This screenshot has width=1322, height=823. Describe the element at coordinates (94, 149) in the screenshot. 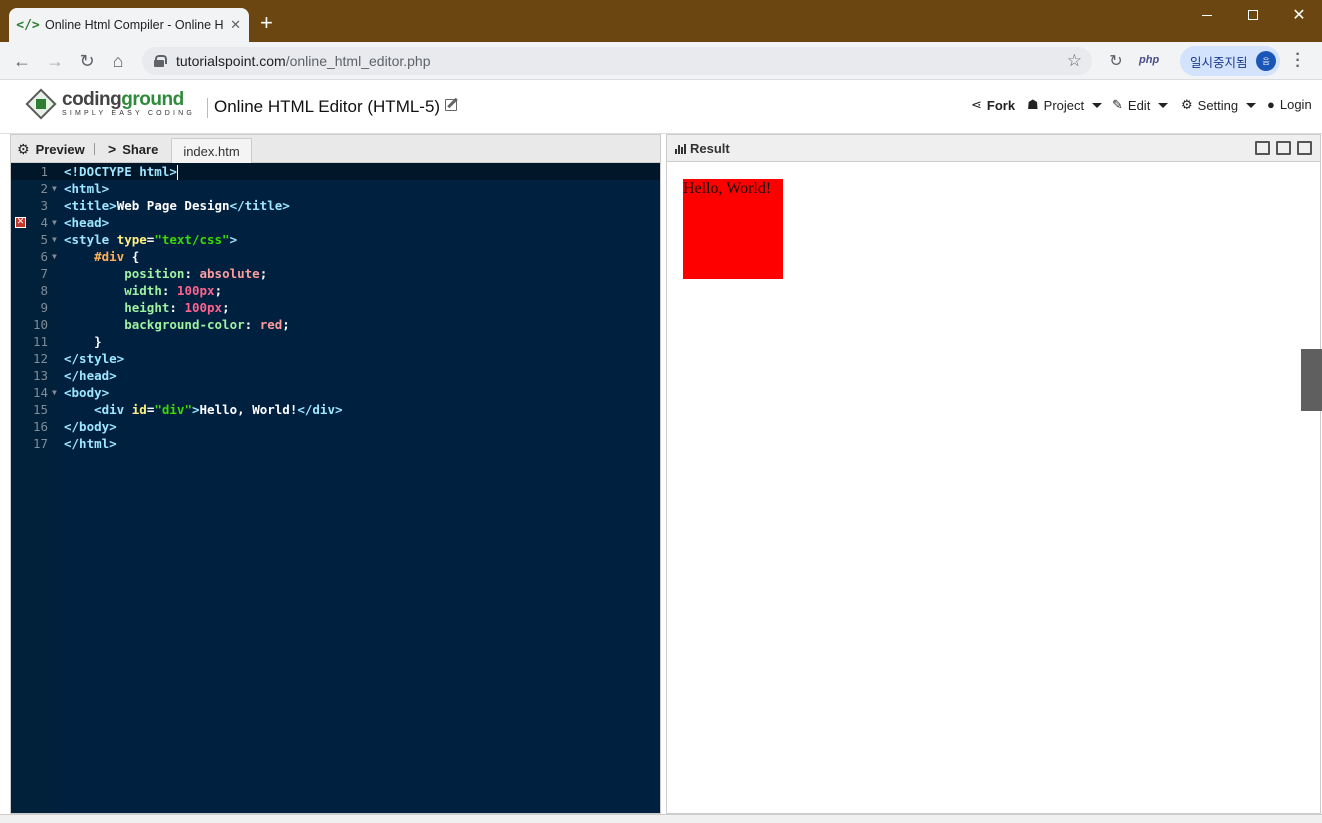

I see `toolbar-divider` at that location.